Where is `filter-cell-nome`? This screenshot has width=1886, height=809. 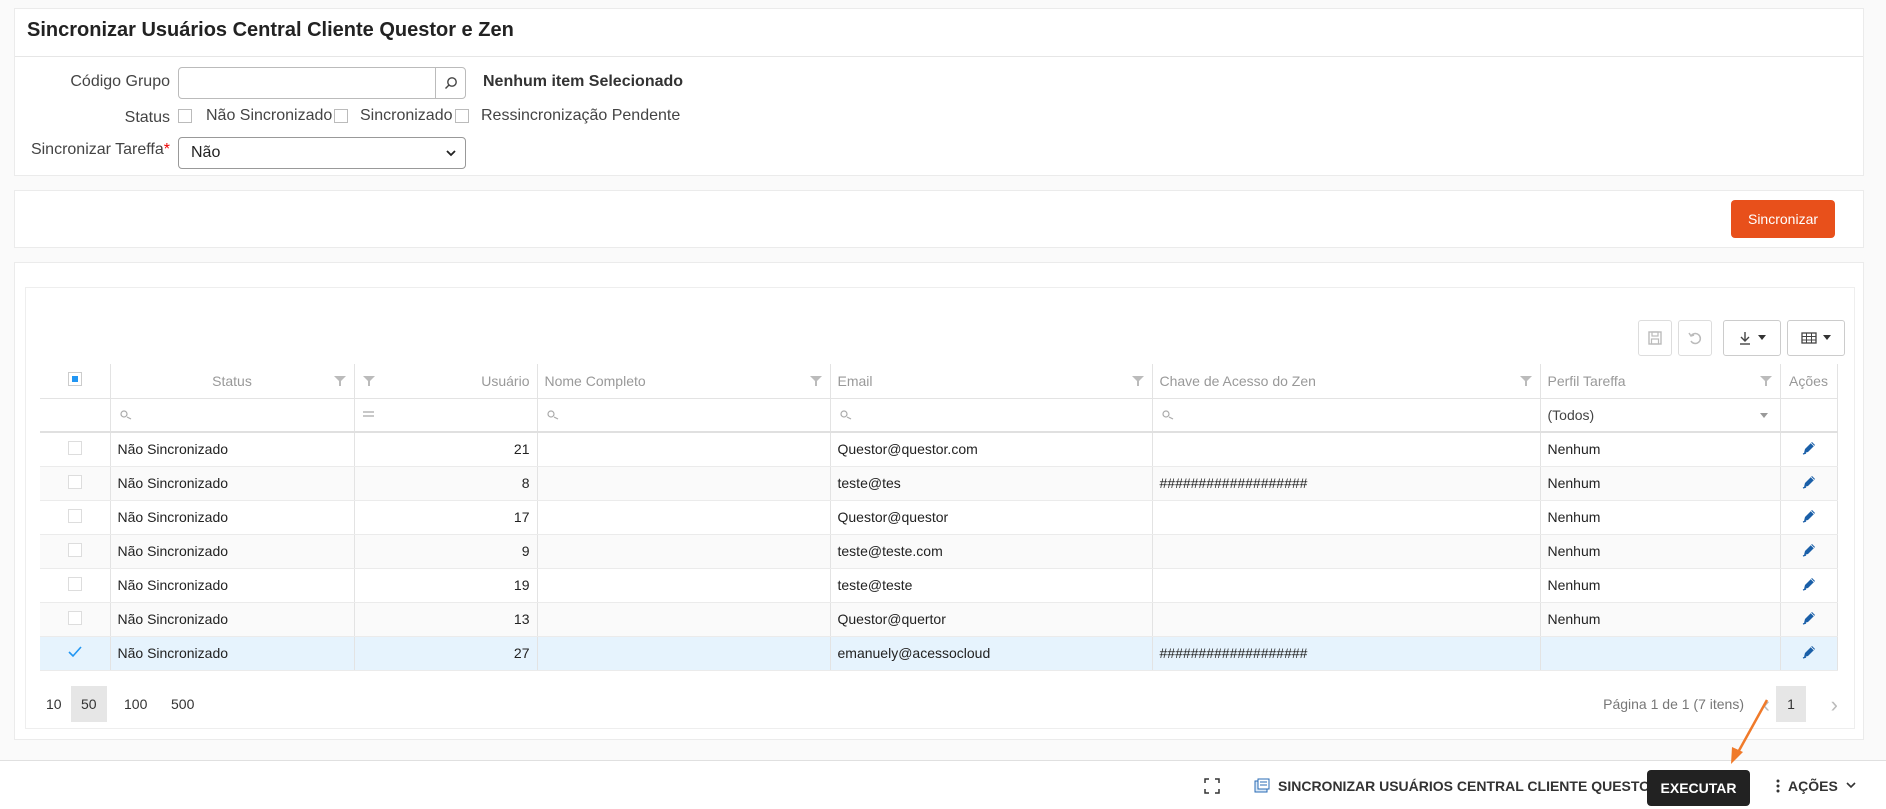
filter-cell-nome is located at coordinates (684, 415).